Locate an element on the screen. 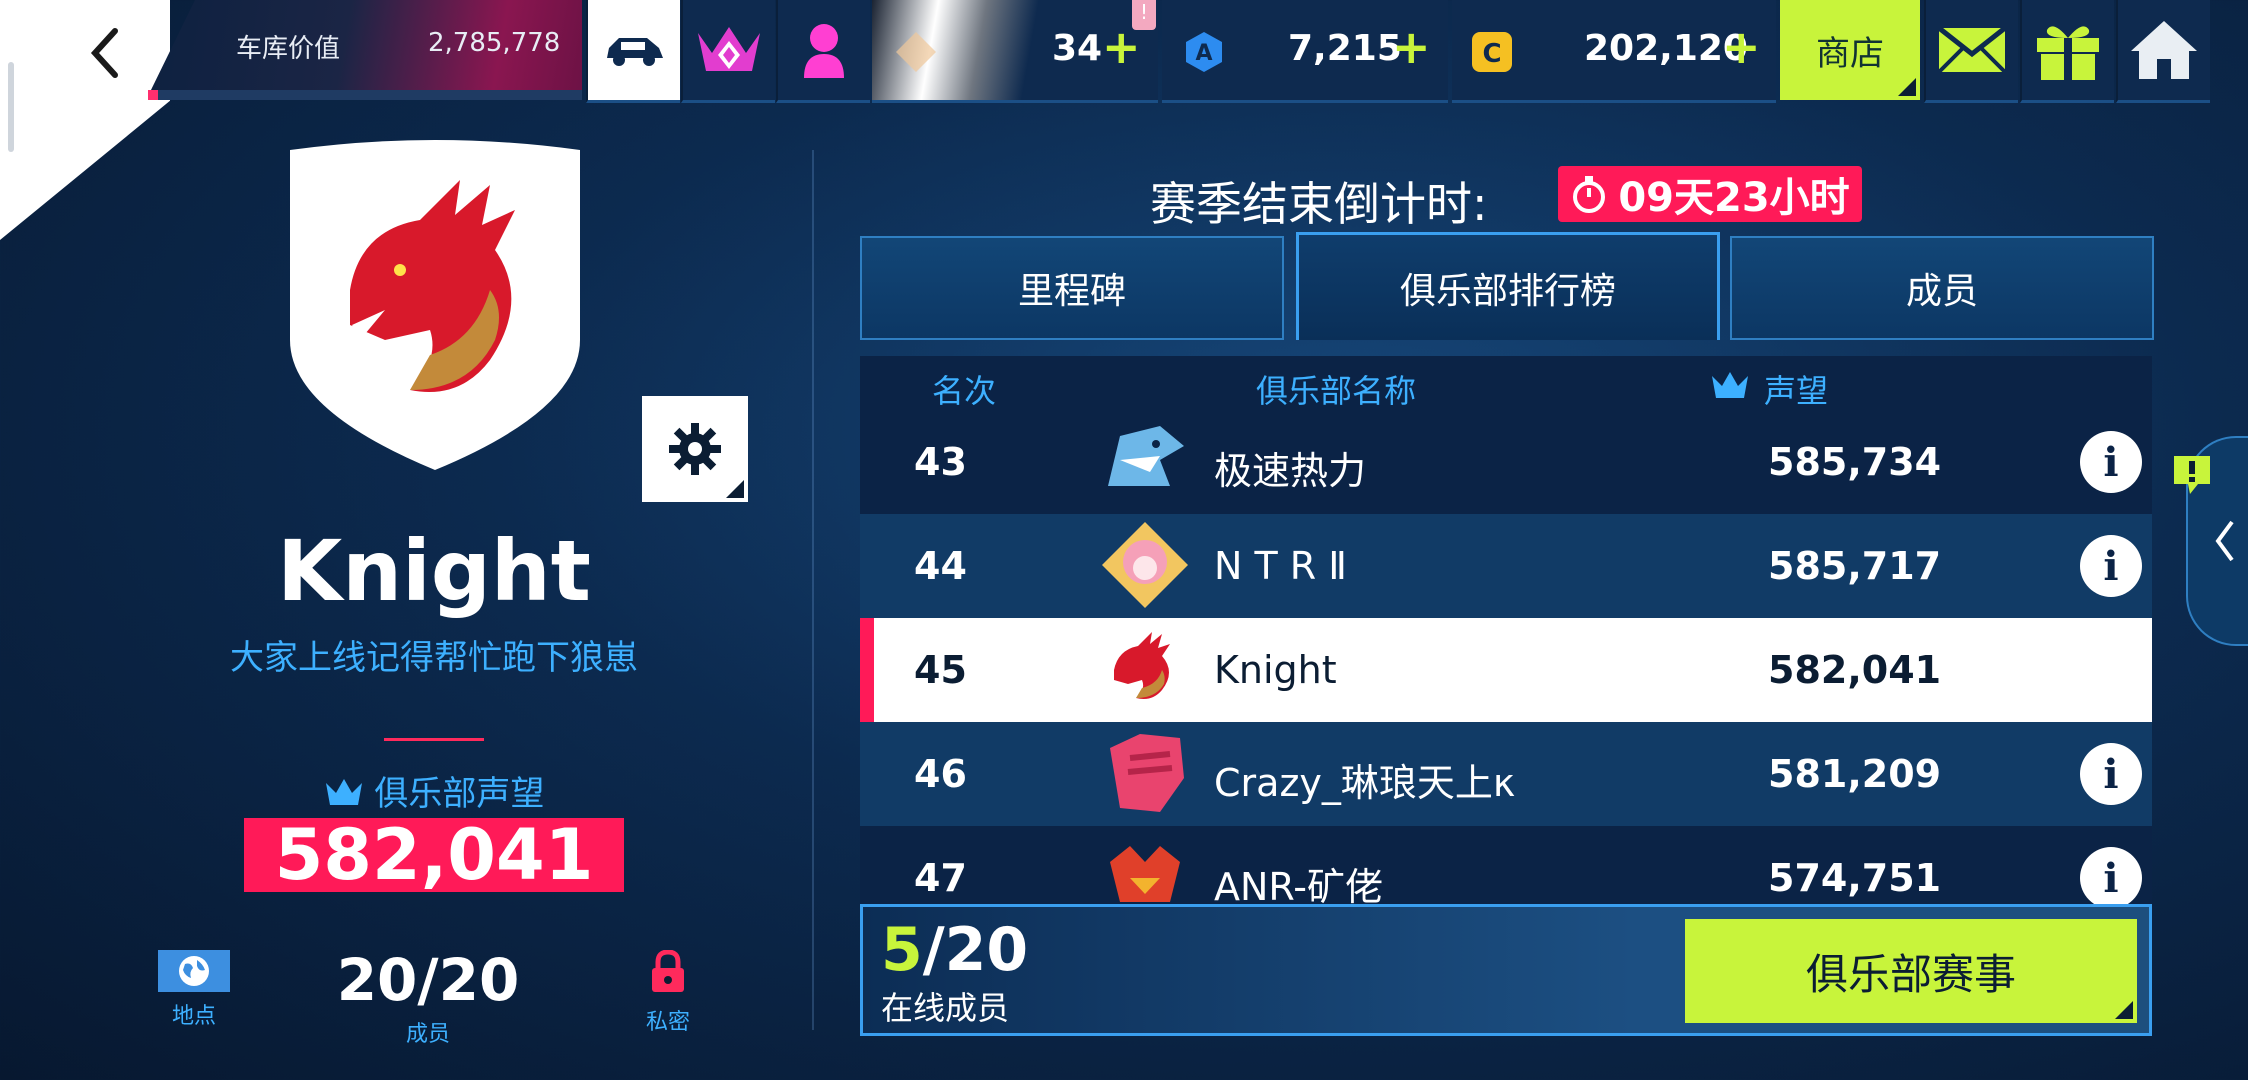  members-count: 20/20 is located at coordinates (428, 980).